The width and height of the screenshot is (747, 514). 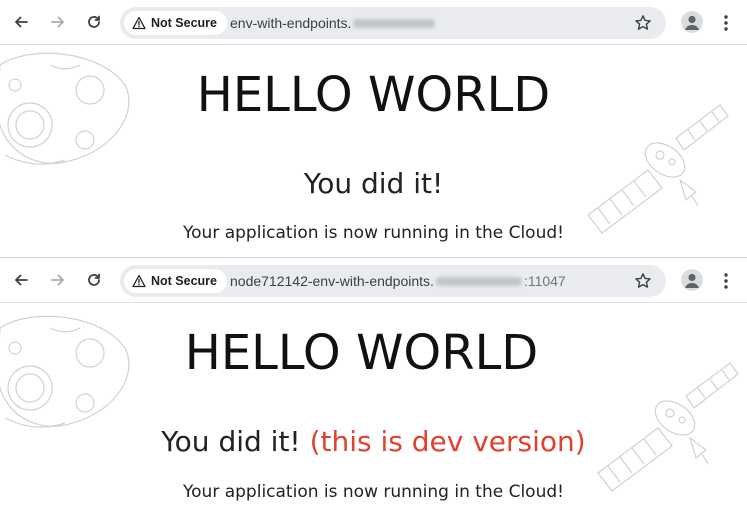 I want to click on dev-version-note: (this is dev version), so click(x=447, y=441).